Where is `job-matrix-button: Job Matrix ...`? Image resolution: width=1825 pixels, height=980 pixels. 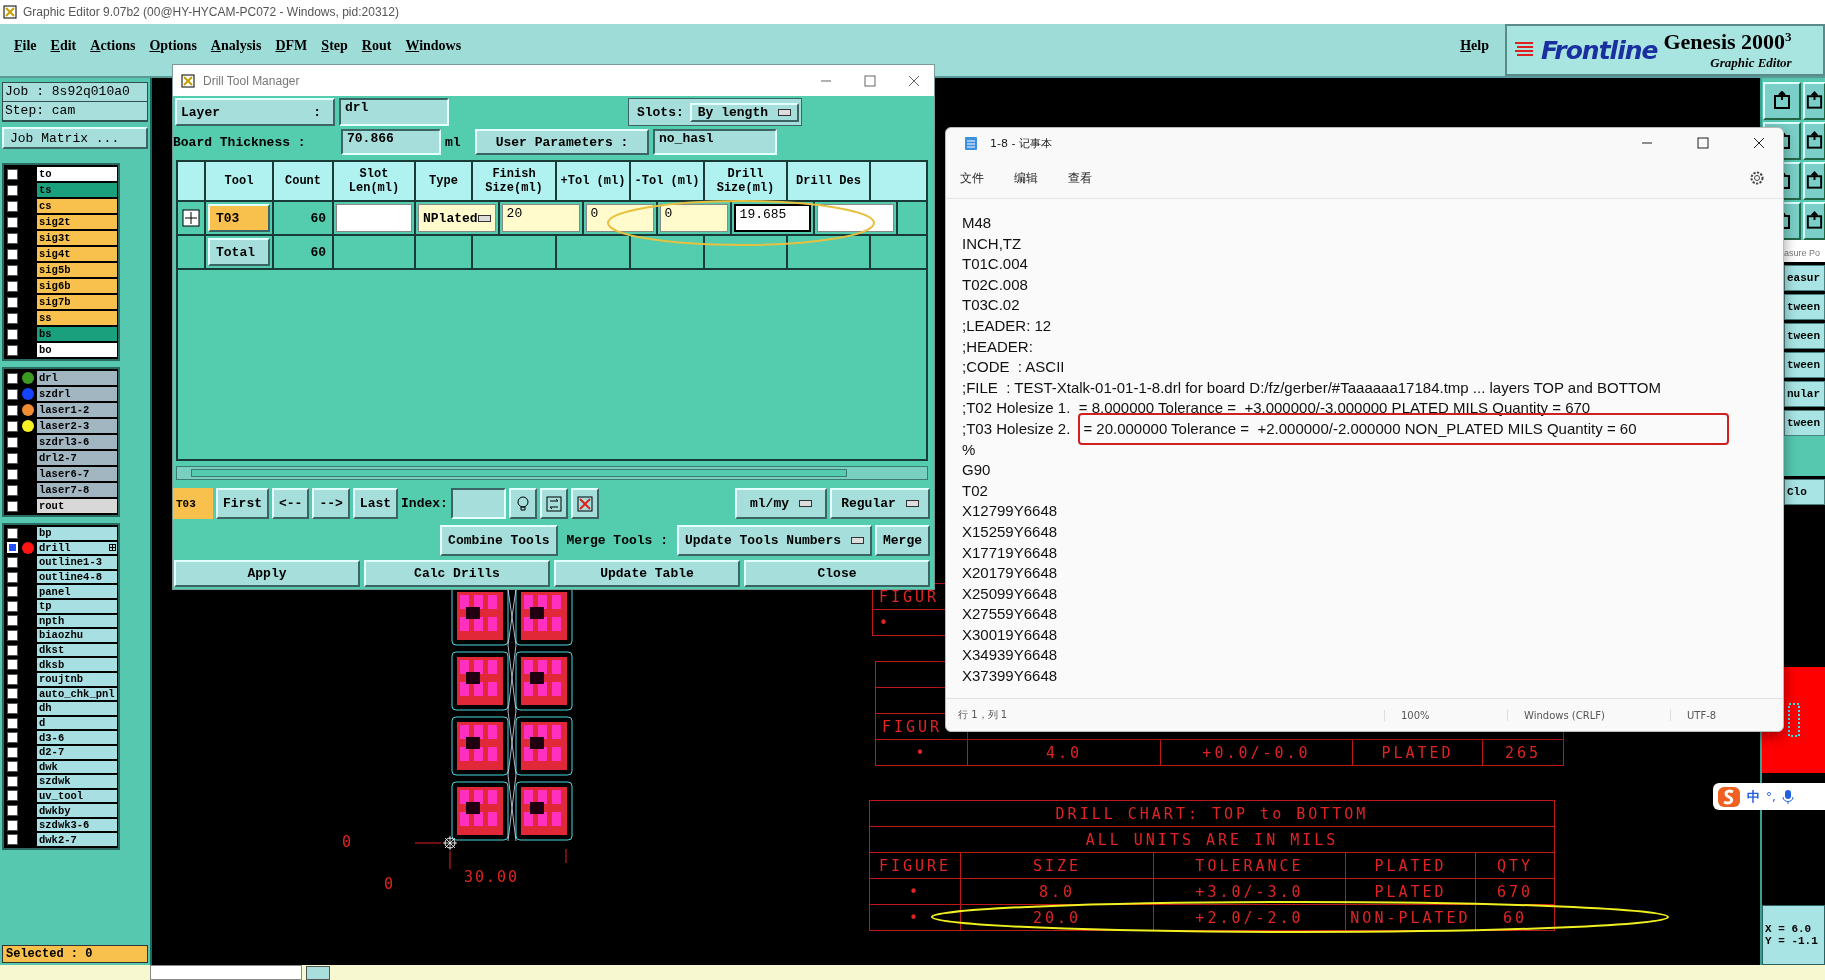 job-matrix-button: Job Matrix ... is located at coordinates (75, 138).